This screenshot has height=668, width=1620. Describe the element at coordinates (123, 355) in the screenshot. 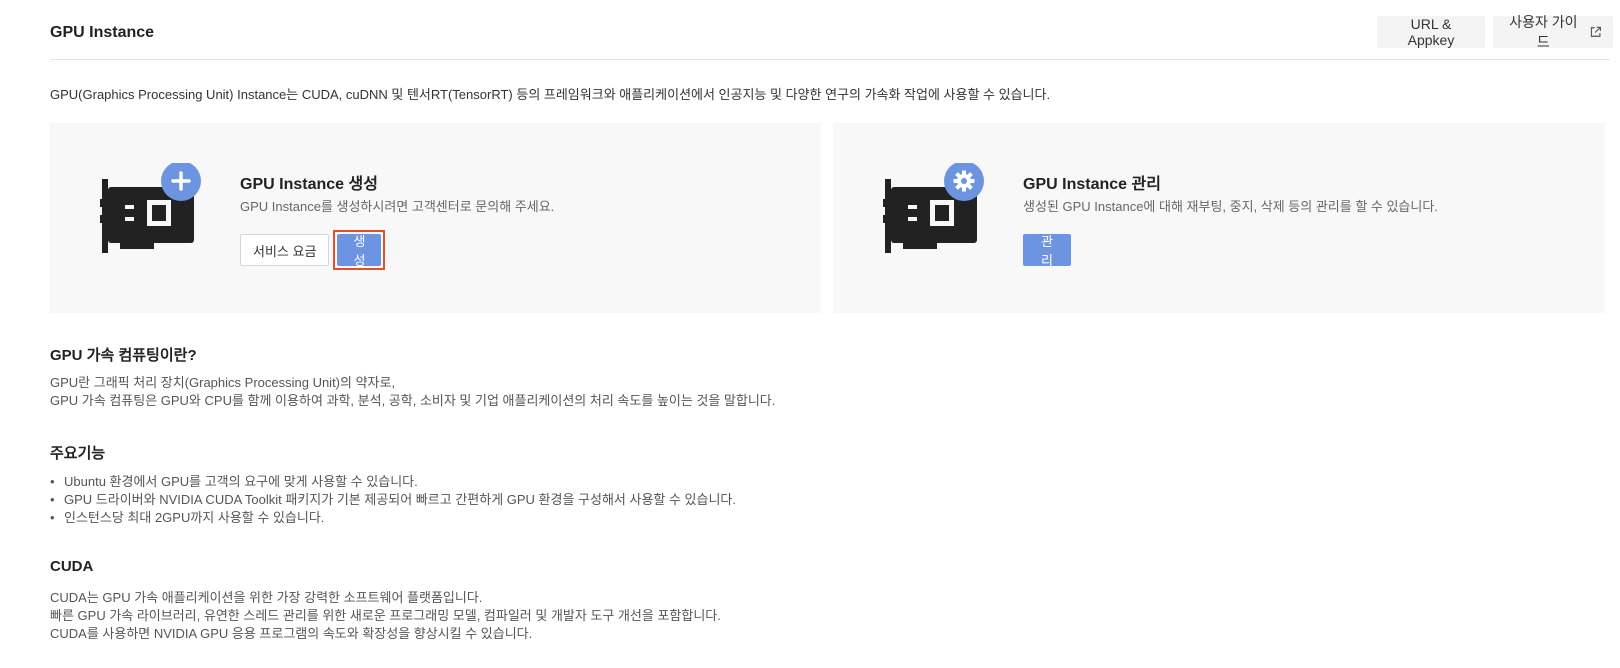

I see `section-title-gpu-computing: GPU 가속 컴퓨팅이란?` at that location.